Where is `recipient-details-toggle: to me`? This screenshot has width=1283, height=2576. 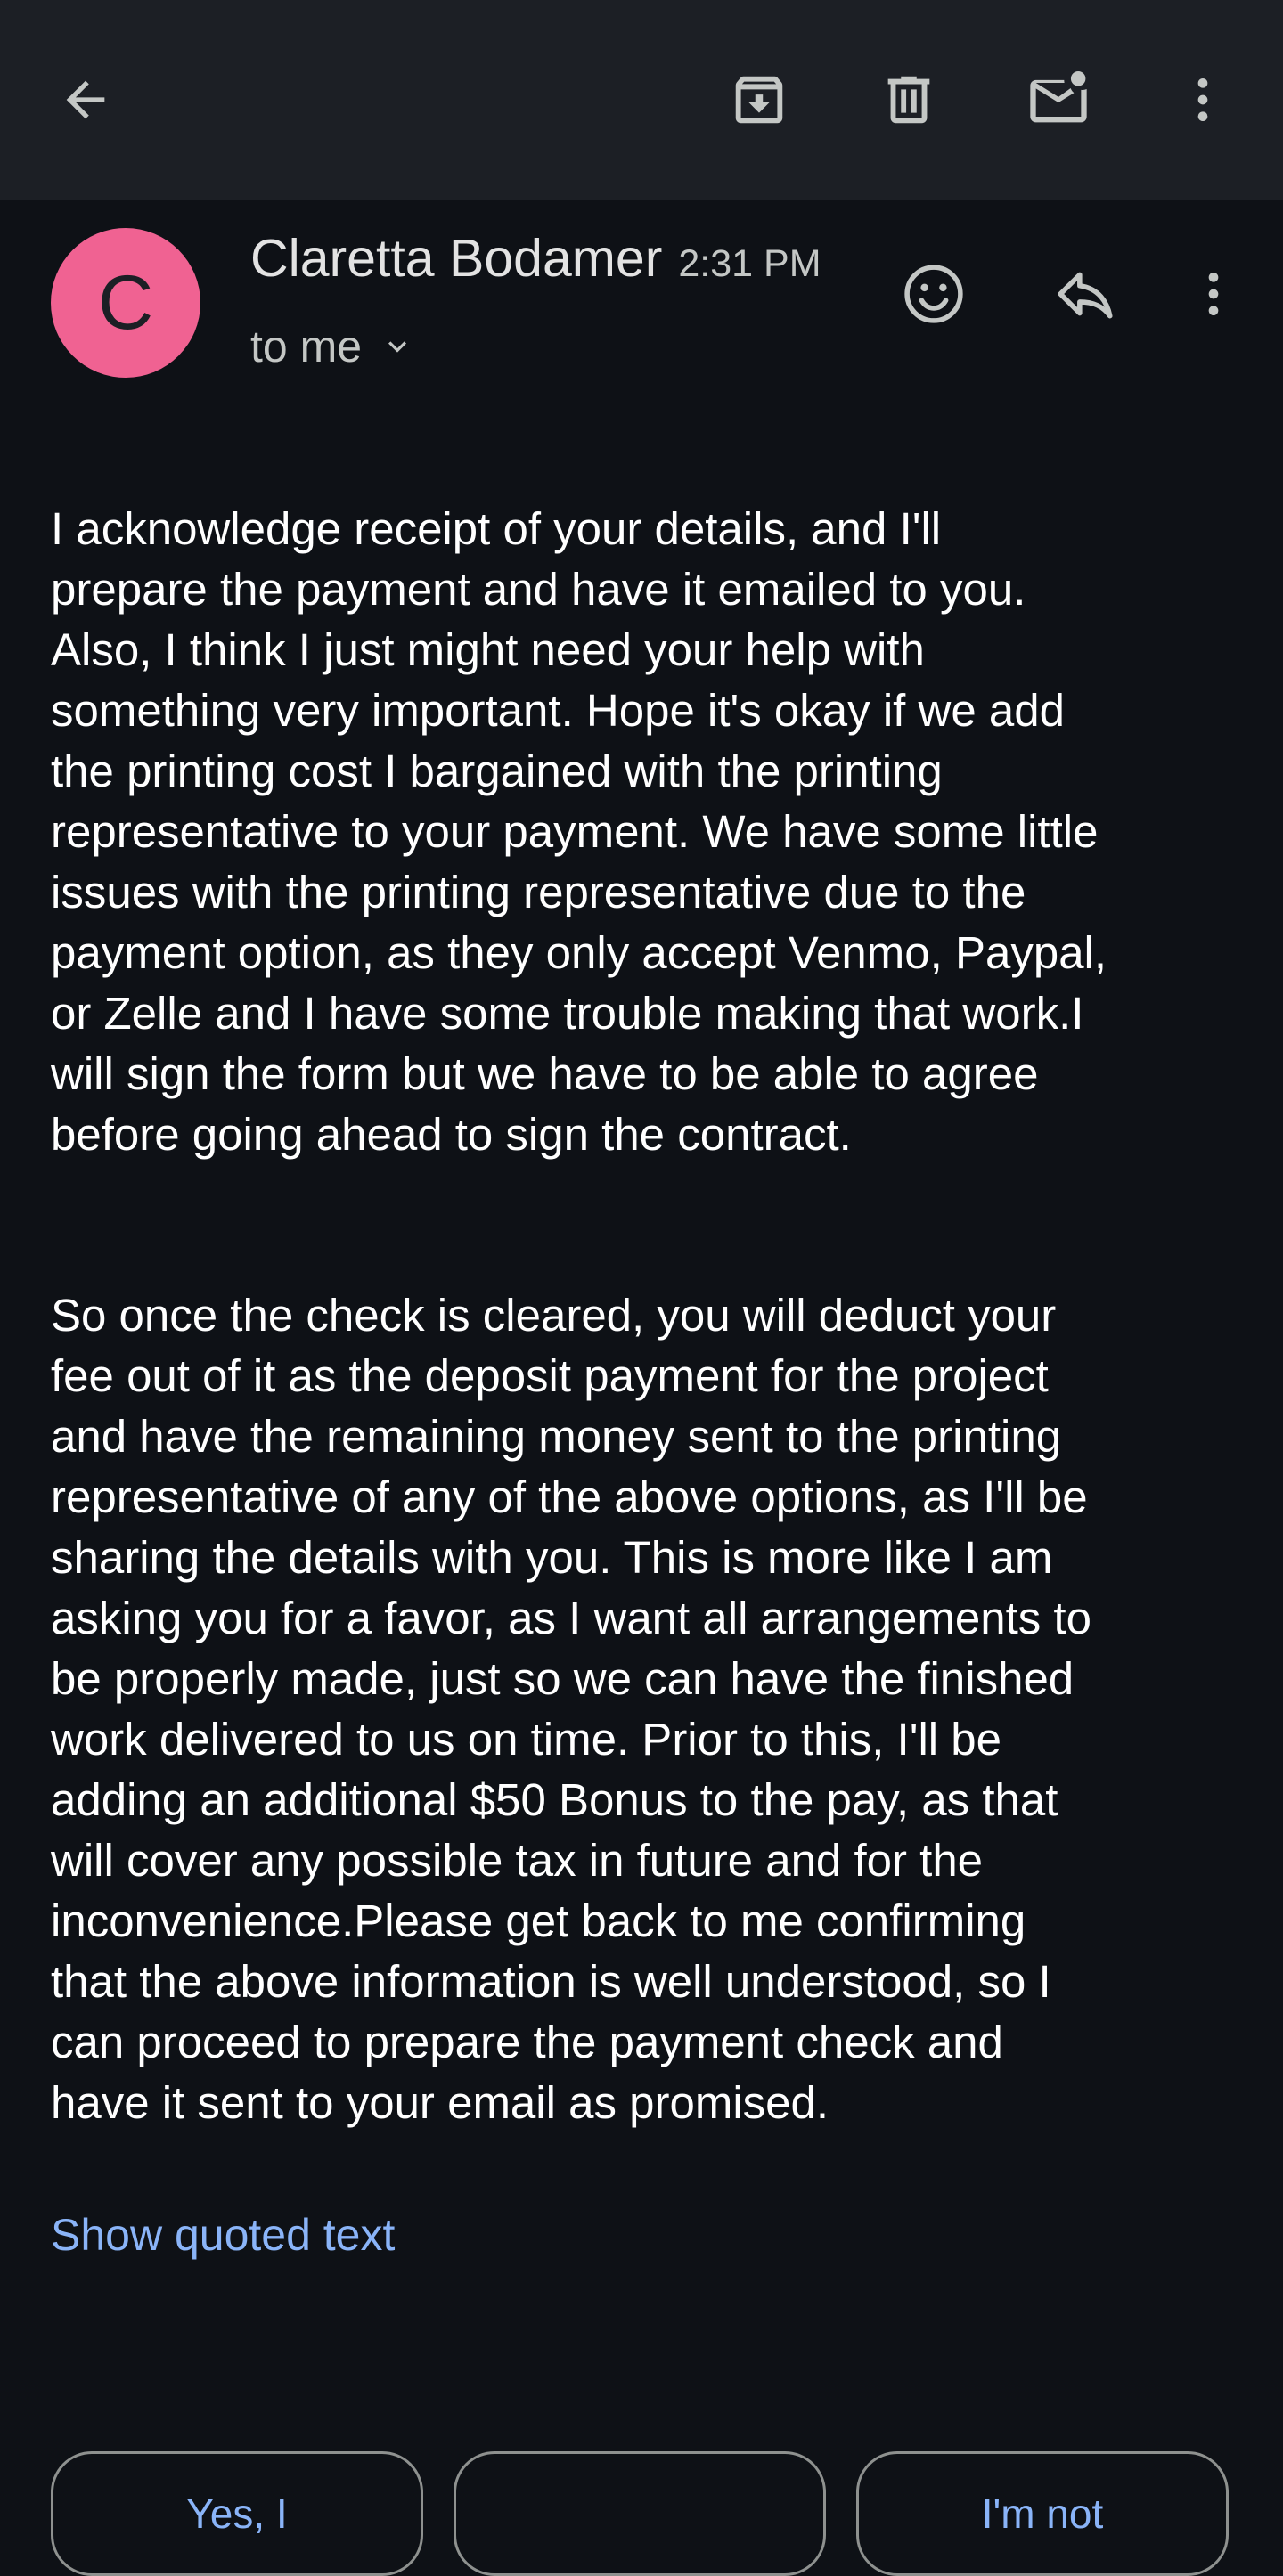
recipient-details-toggle: to me is located at coordinates (332, 346).